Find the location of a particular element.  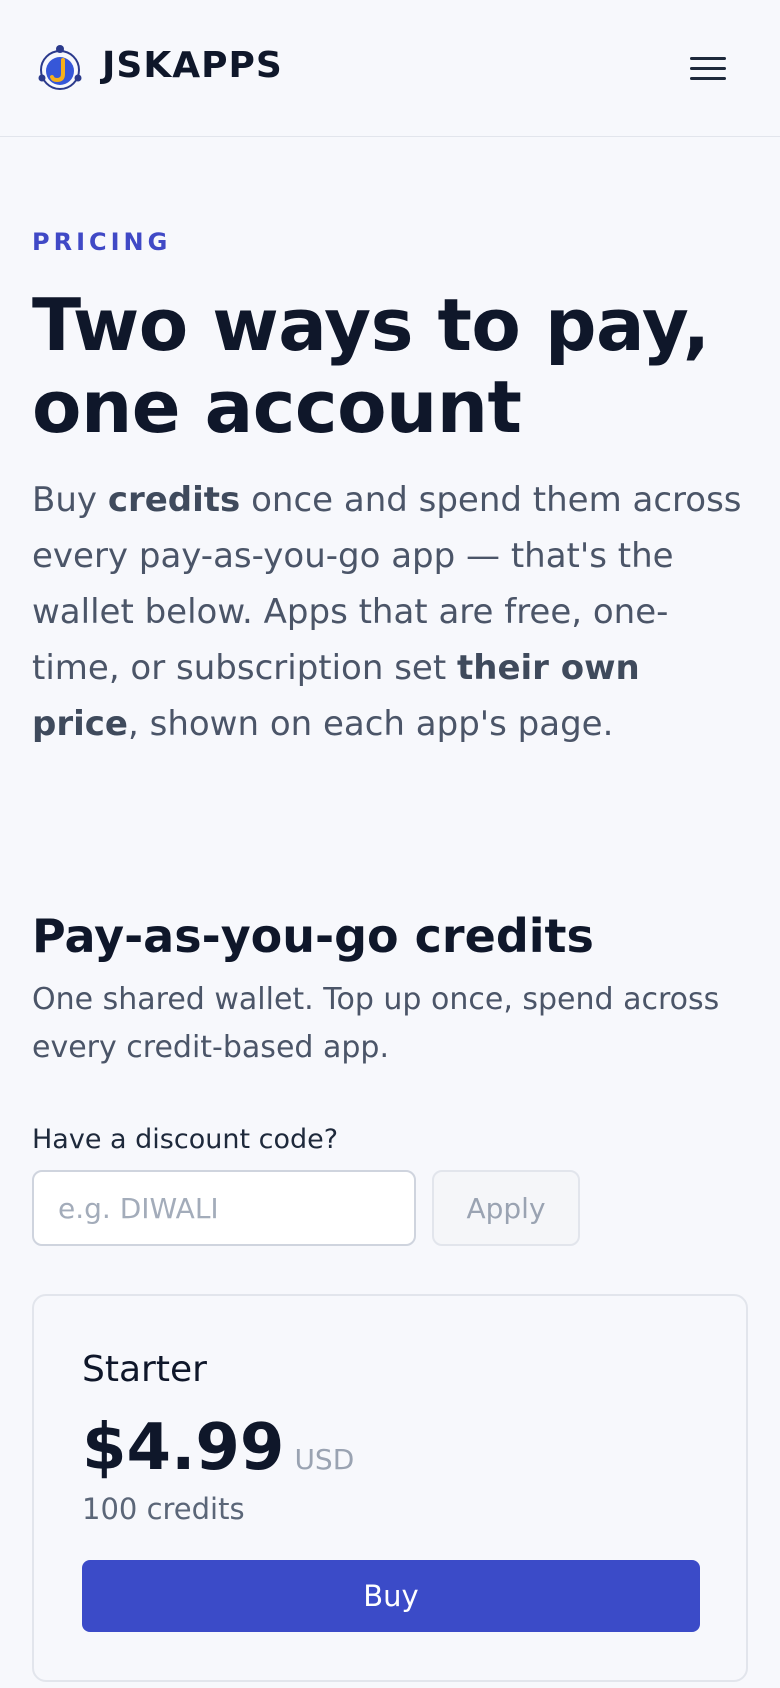

plan-price-row: $4.99 USD is located at coordinates (218, 1448).